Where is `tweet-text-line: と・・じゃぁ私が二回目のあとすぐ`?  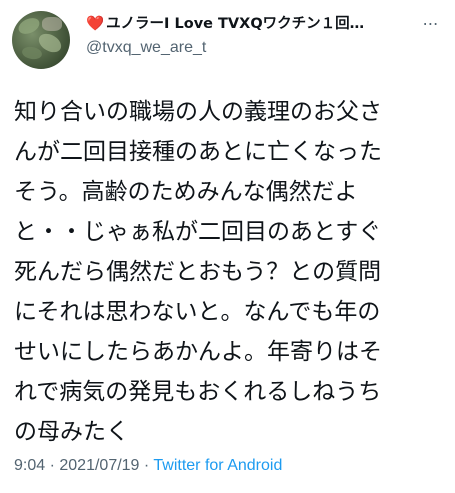
tweet-text-line: と・・じゃぁ私が二回目のあとすぐ is located at coordinates (198, 232).